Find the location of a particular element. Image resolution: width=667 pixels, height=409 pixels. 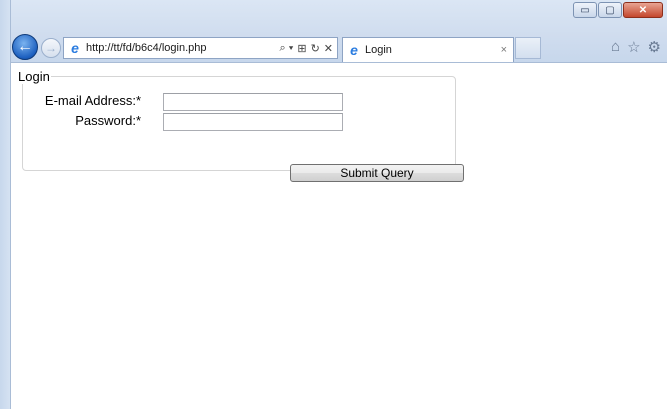

tab-login: e Login × is located at coordinates (428, 49).